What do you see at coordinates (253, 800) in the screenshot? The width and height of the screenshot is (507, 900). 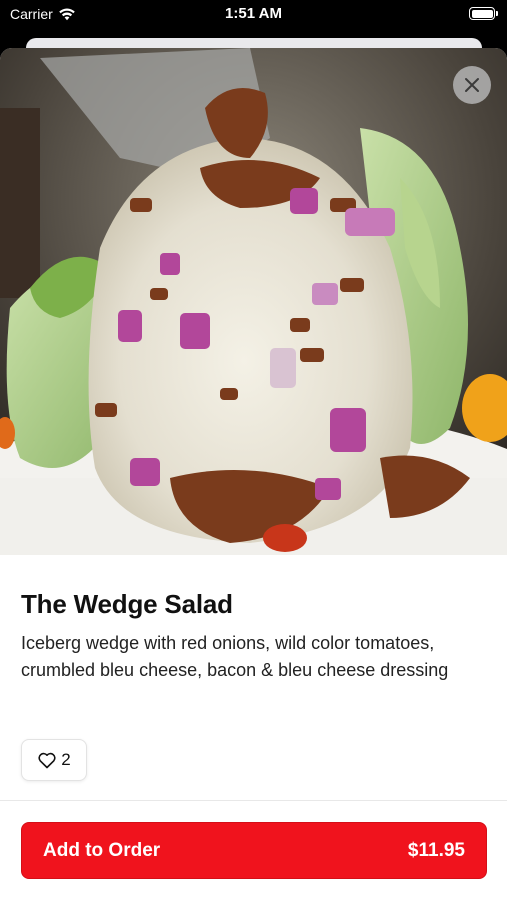 I see `divider` at bounding box center [253, 800].